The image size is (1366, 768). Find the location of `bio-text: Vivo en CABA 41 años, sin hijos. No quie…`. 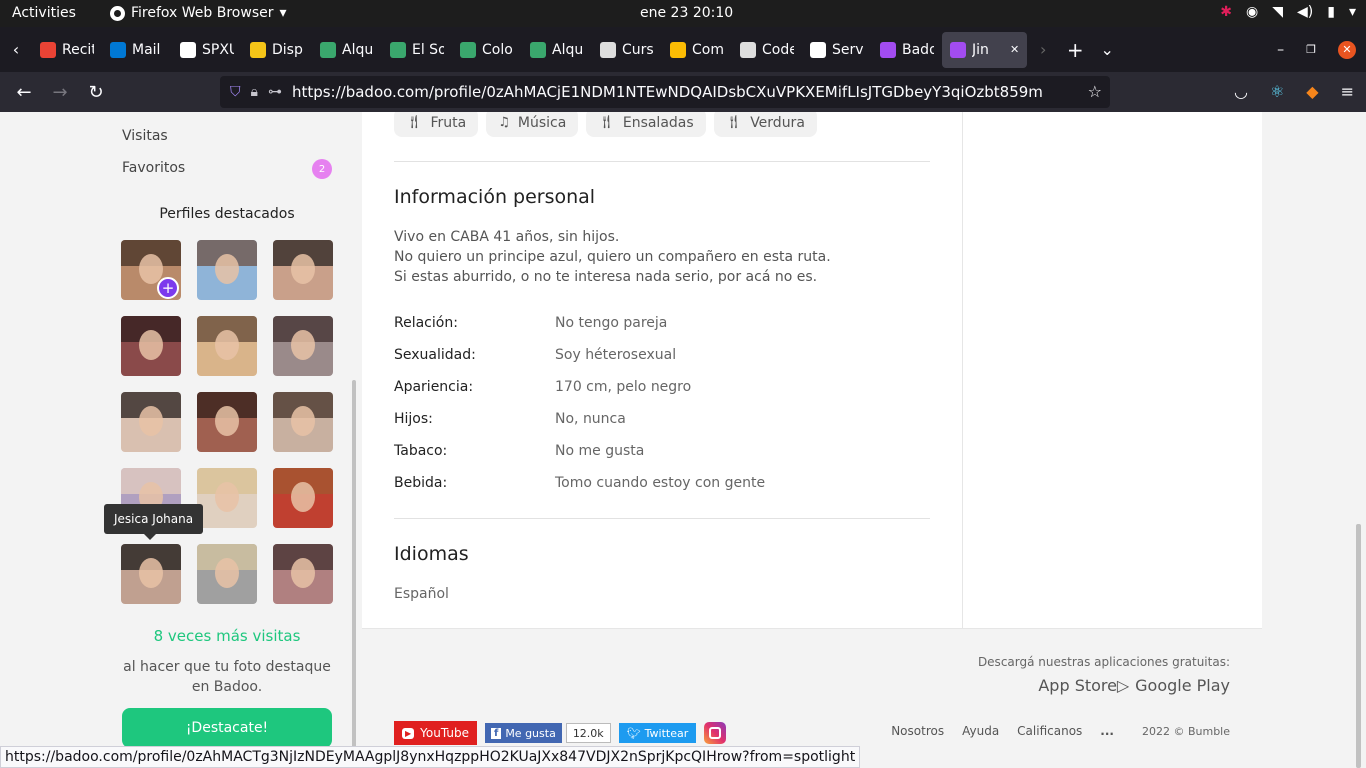

bio-text: Vivo en CABA 41 años, sin hijos. No quie… is located at coordinates (612, 257).